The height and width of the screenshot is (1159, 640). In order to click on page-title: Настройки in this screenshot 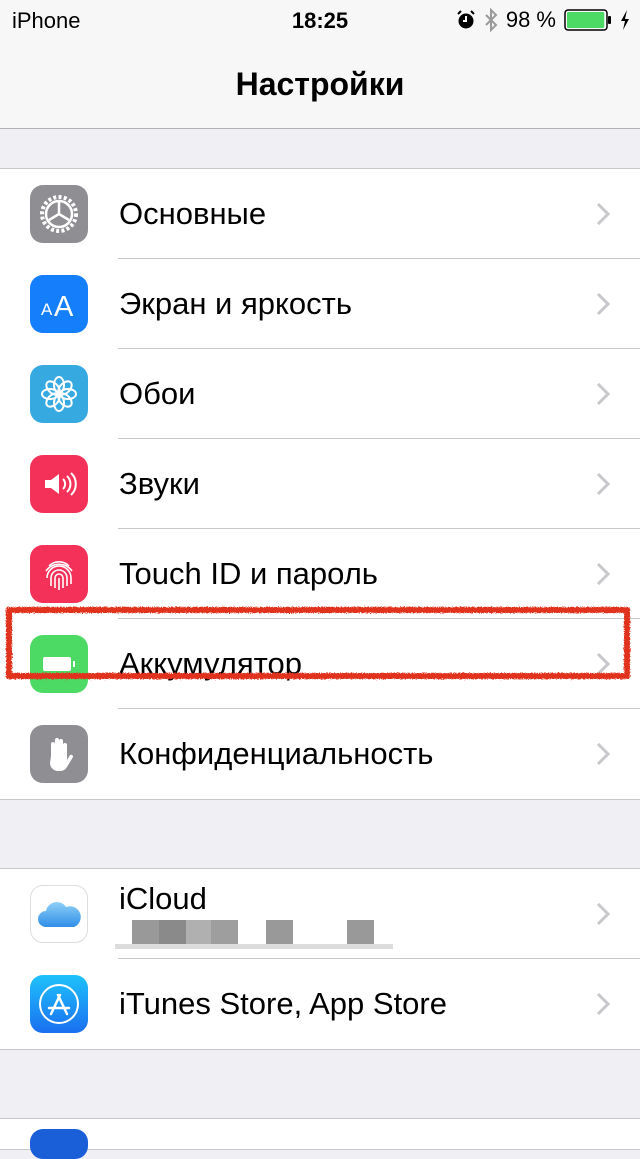, I will do `click(320, 84)`.